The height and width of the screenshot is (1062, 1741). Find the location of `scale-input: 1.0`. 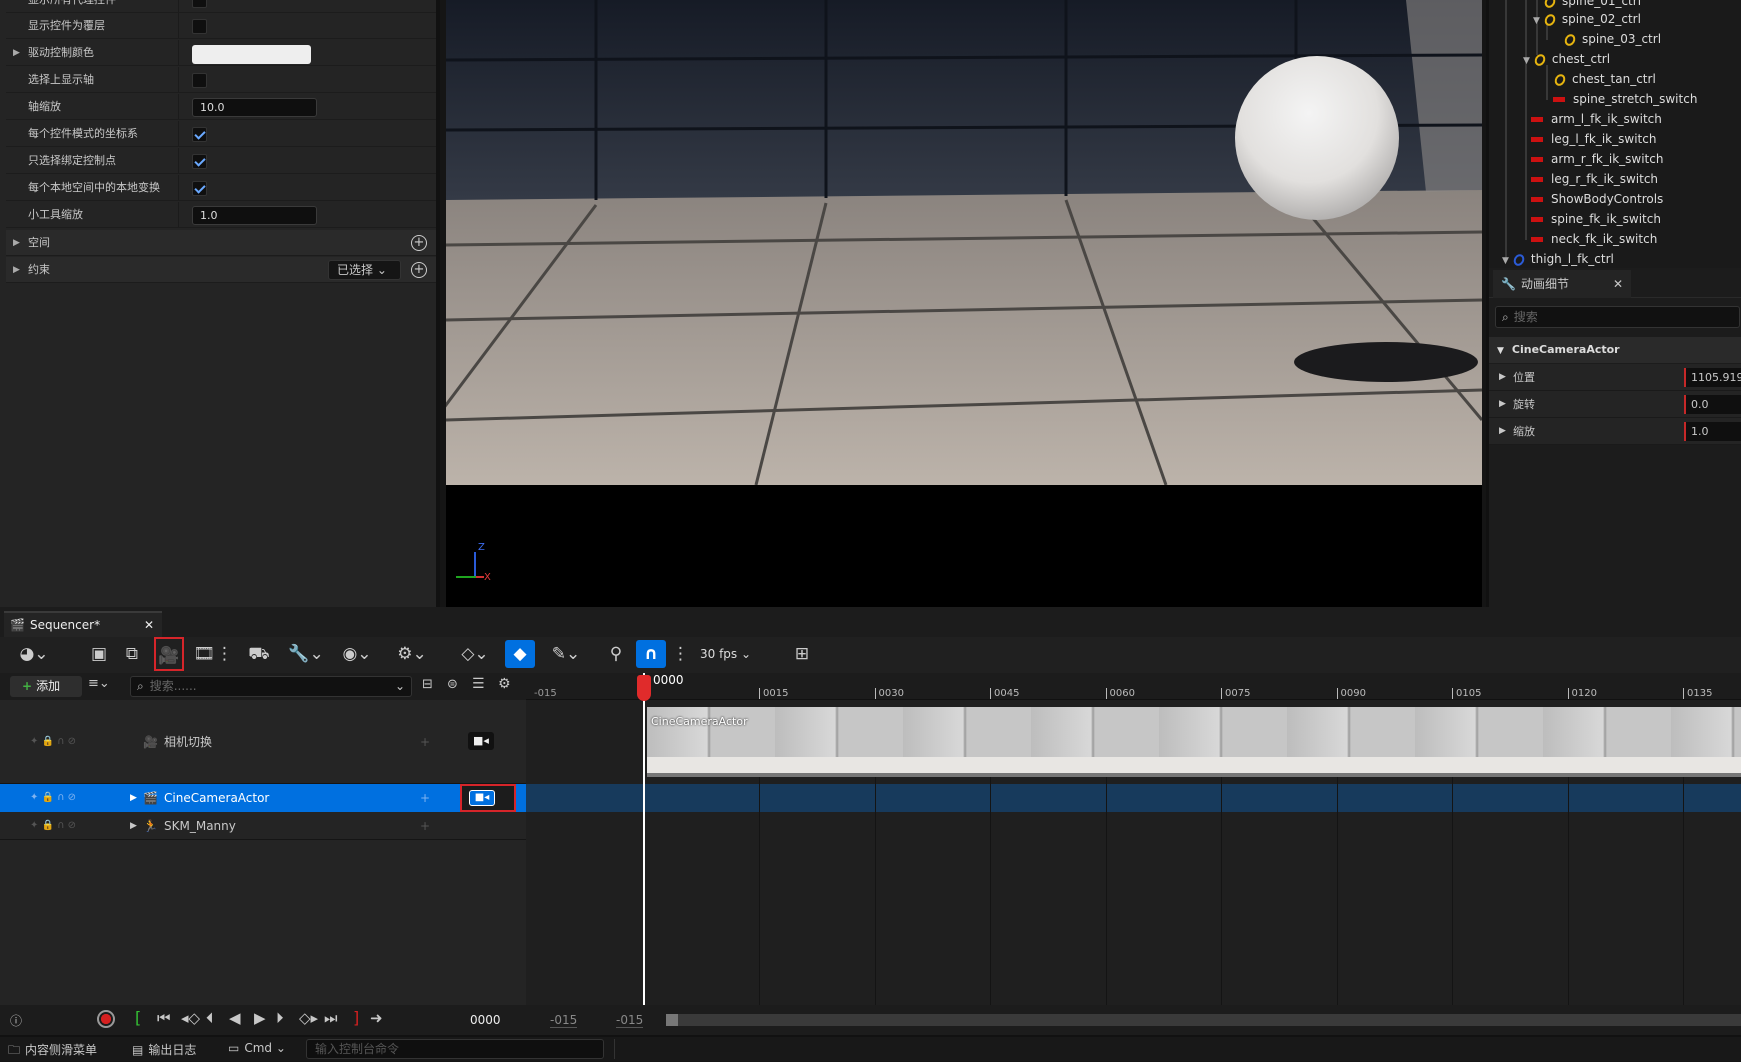

scale-input: 1.0 is located at coordinates (1712, 431).